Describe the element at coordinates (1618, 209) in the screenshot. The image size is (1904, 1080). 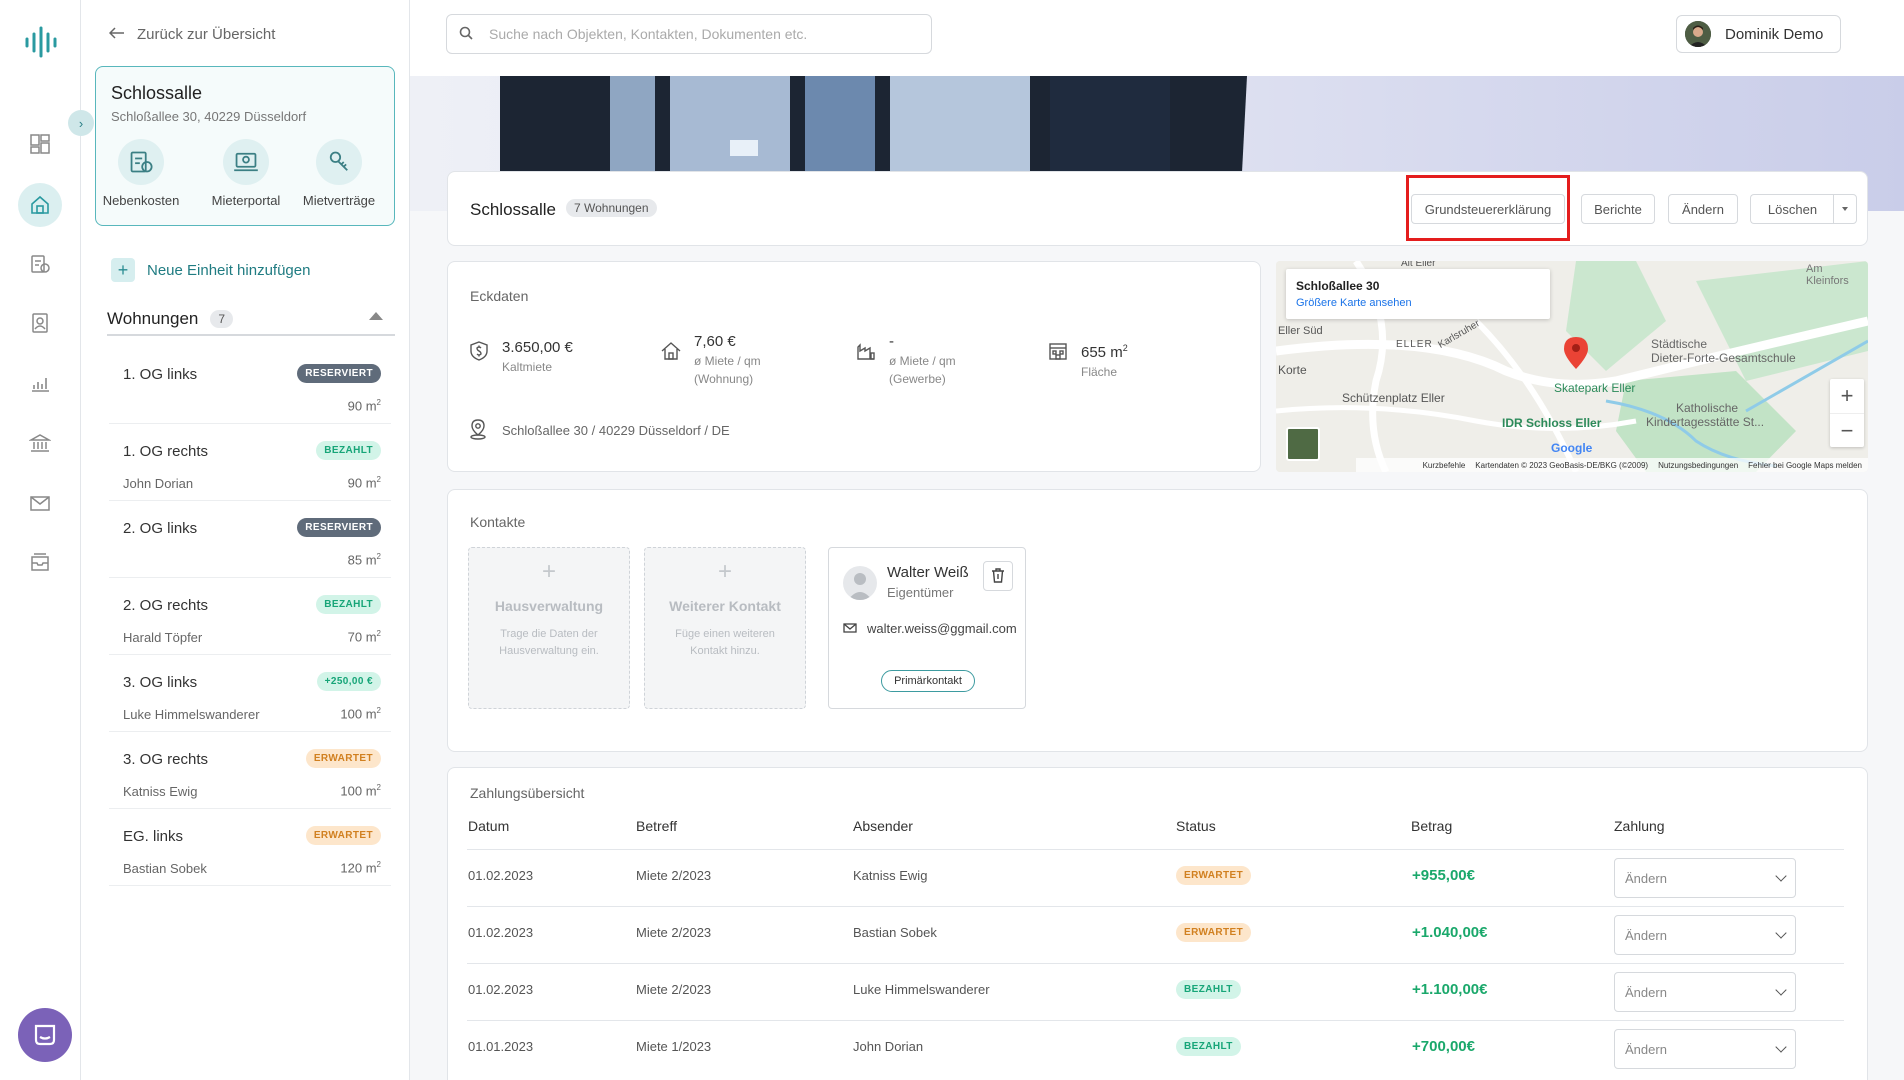
I see `reports-button: Berichte` at that location.